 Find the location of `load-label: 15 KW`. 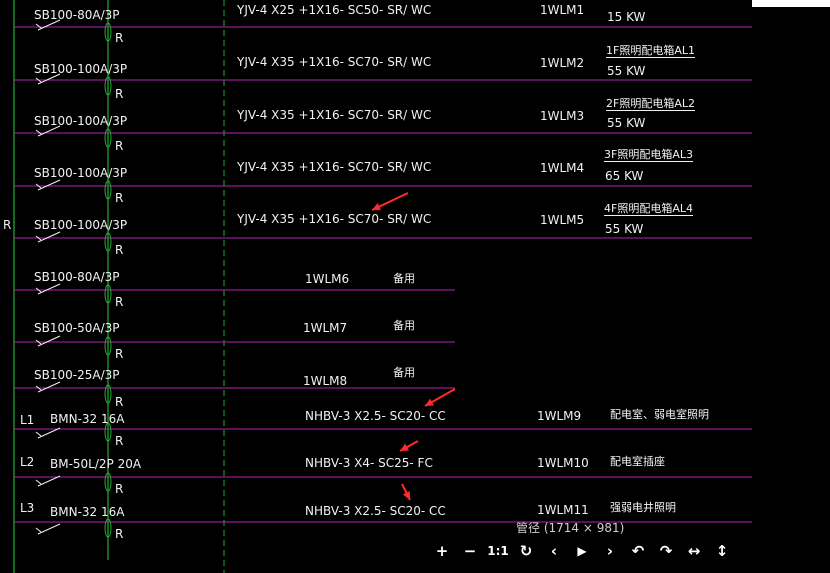

load-label: 15 KW is located at coordinates (626, 17).